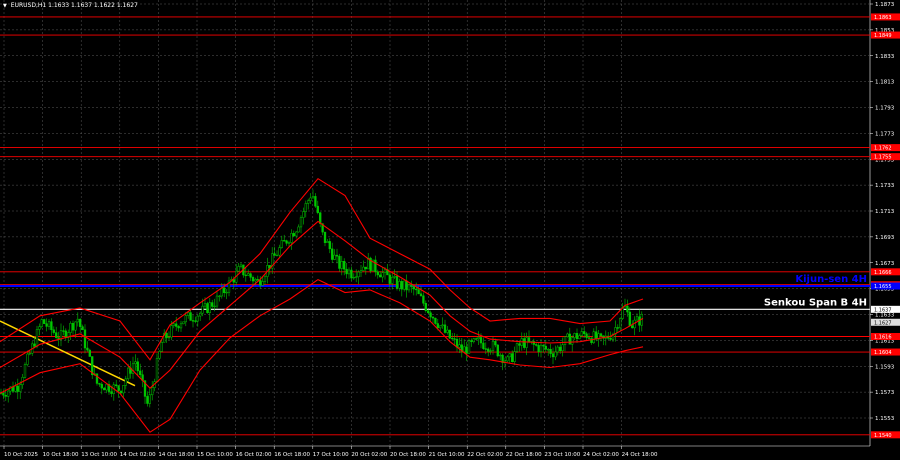 The height and width of the screenshot is (460, 900). Describe the element at coordinates (883, 436) in the screenshot. I see `level-tag: 1.1540` at that location.